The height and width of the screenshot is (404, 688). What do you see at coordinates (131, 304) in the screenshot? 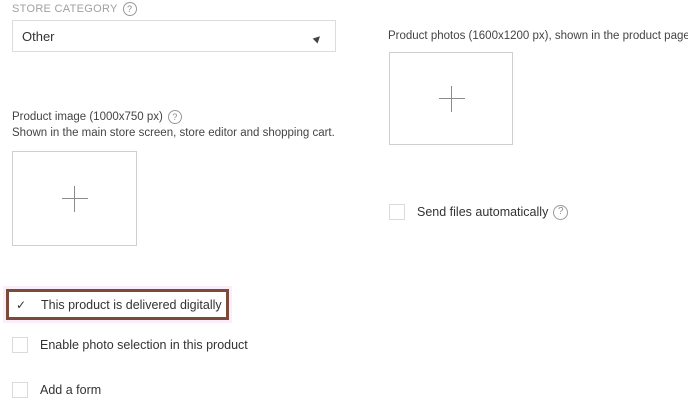
I see `delivered-digitally-label: This product is delivered digitally` at bounding box center [131, 304].